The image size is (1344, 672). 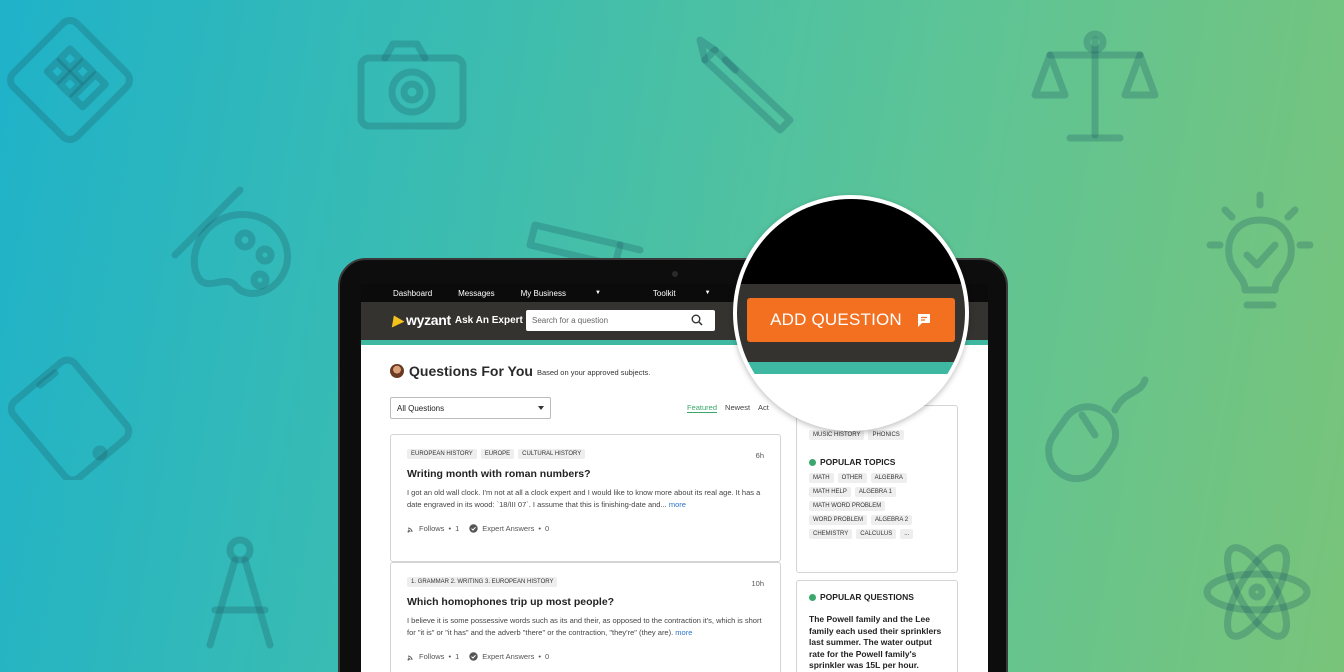 I want to click on brand-name: wyzant, so click(x=428, y=320).